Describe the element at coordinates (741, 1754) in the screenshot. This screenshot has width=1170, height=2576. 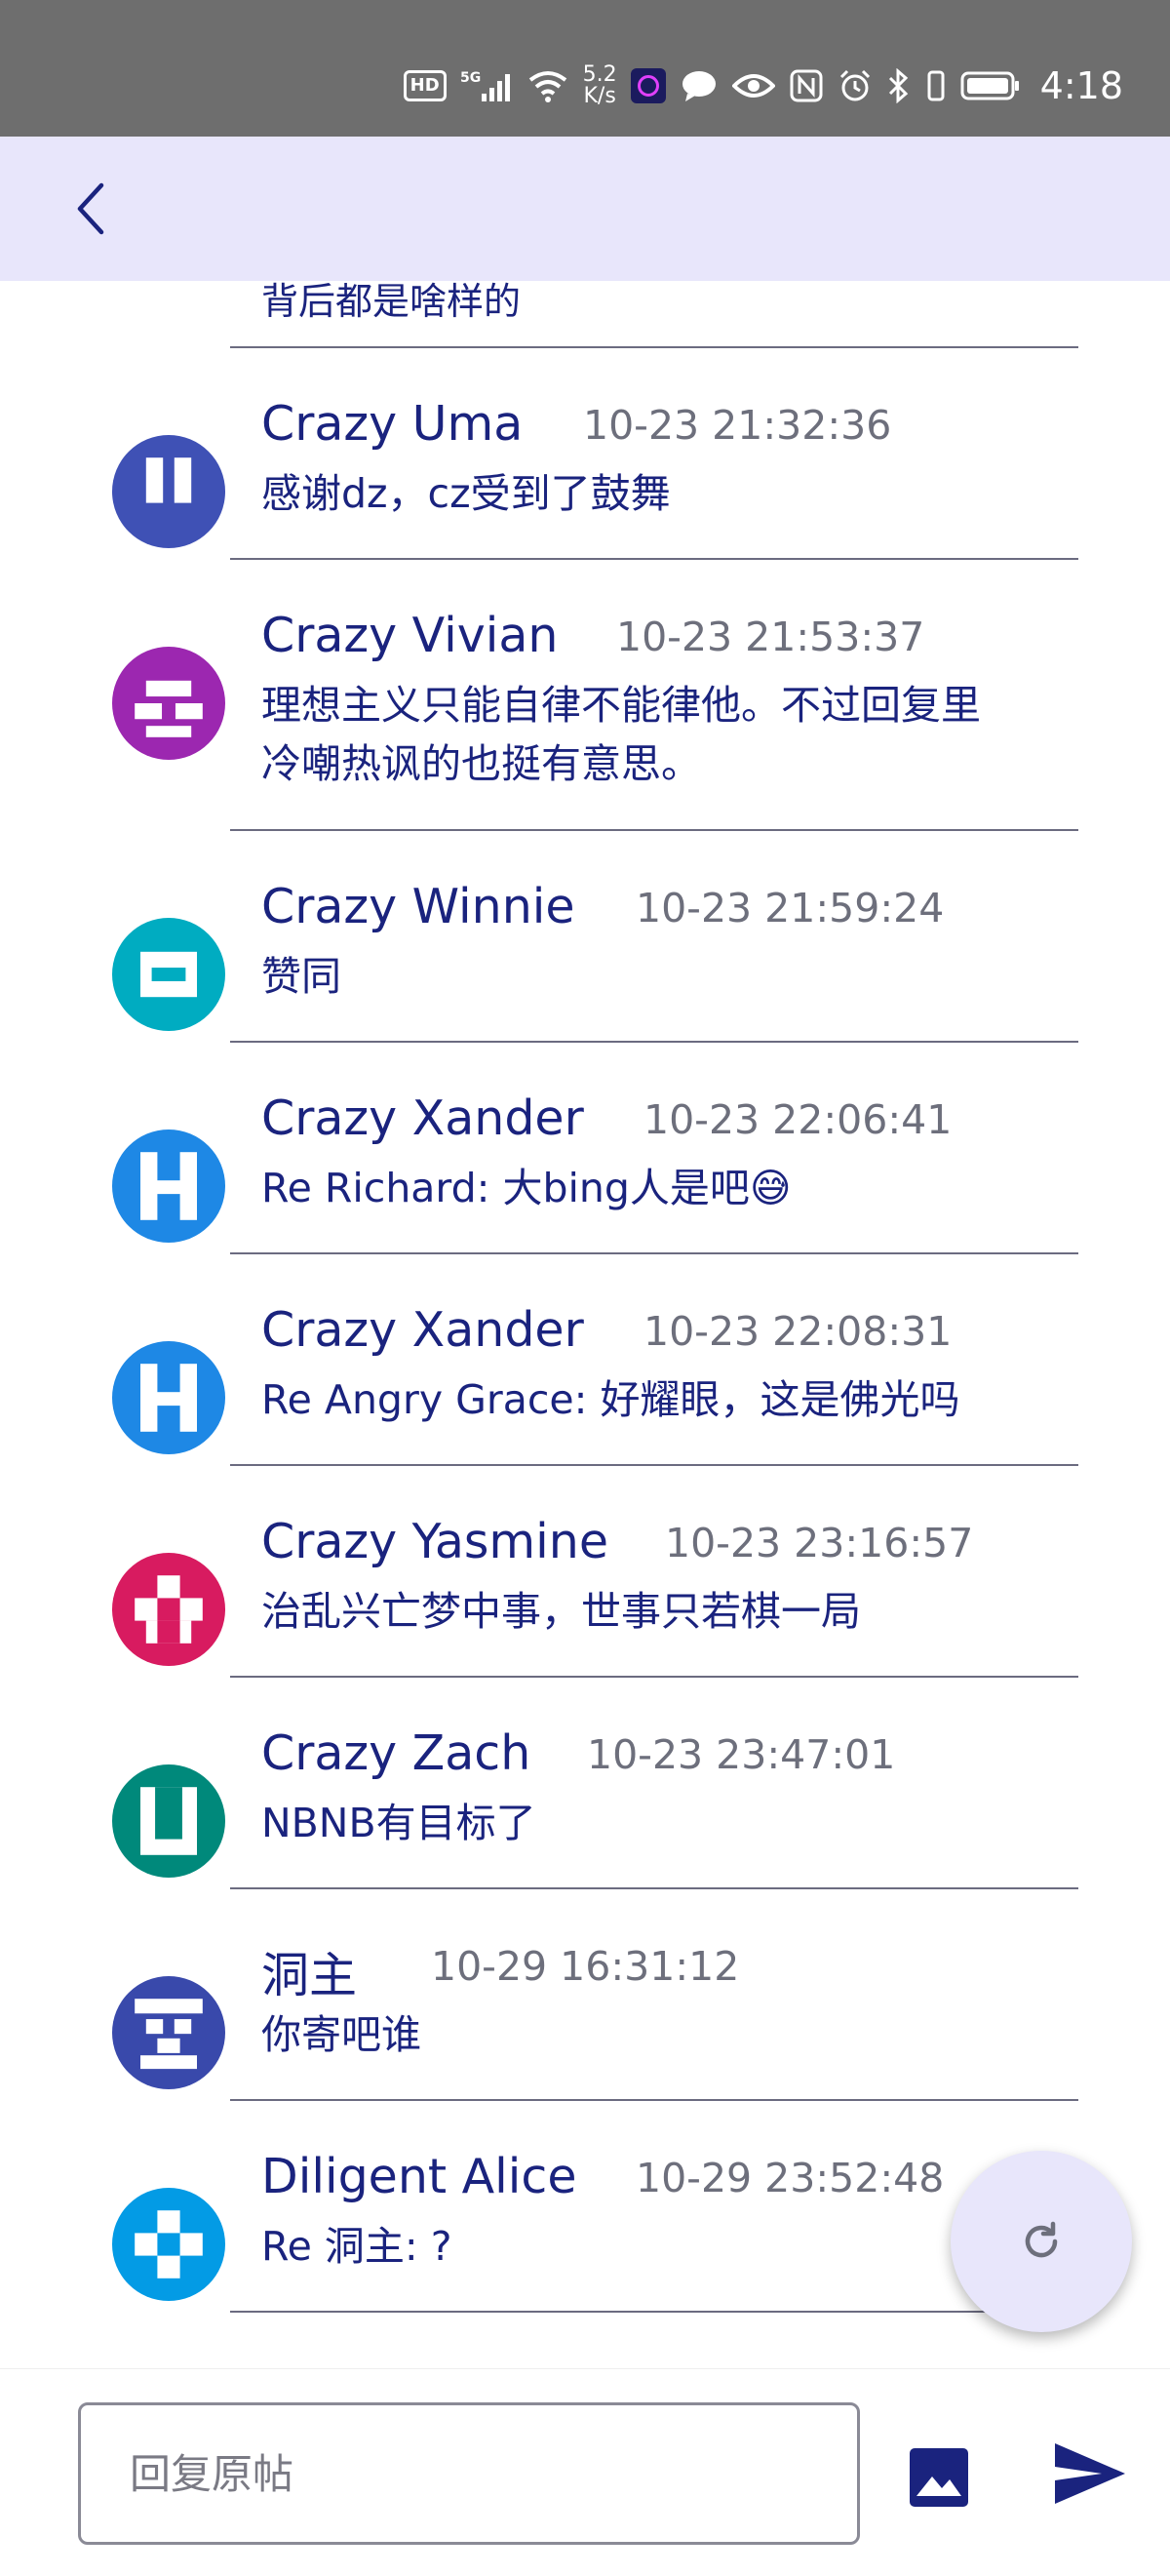
I see `comment-timestamp: 10-23 23:47:01` at that location.